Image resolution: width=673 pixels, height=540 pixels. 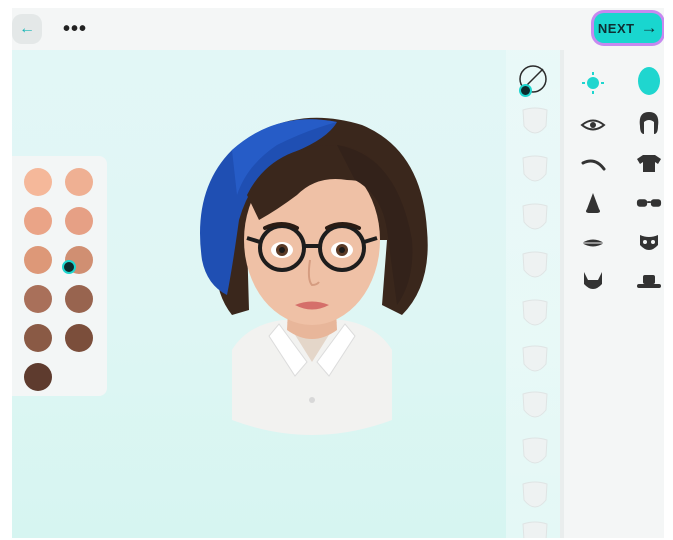 I want to click on eye-icon, so click(x=593, y=125).